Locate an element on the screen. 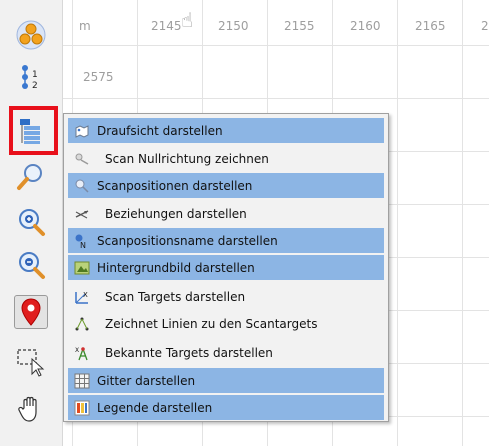  zoom-in-icon is located at coordinates (31, 222).